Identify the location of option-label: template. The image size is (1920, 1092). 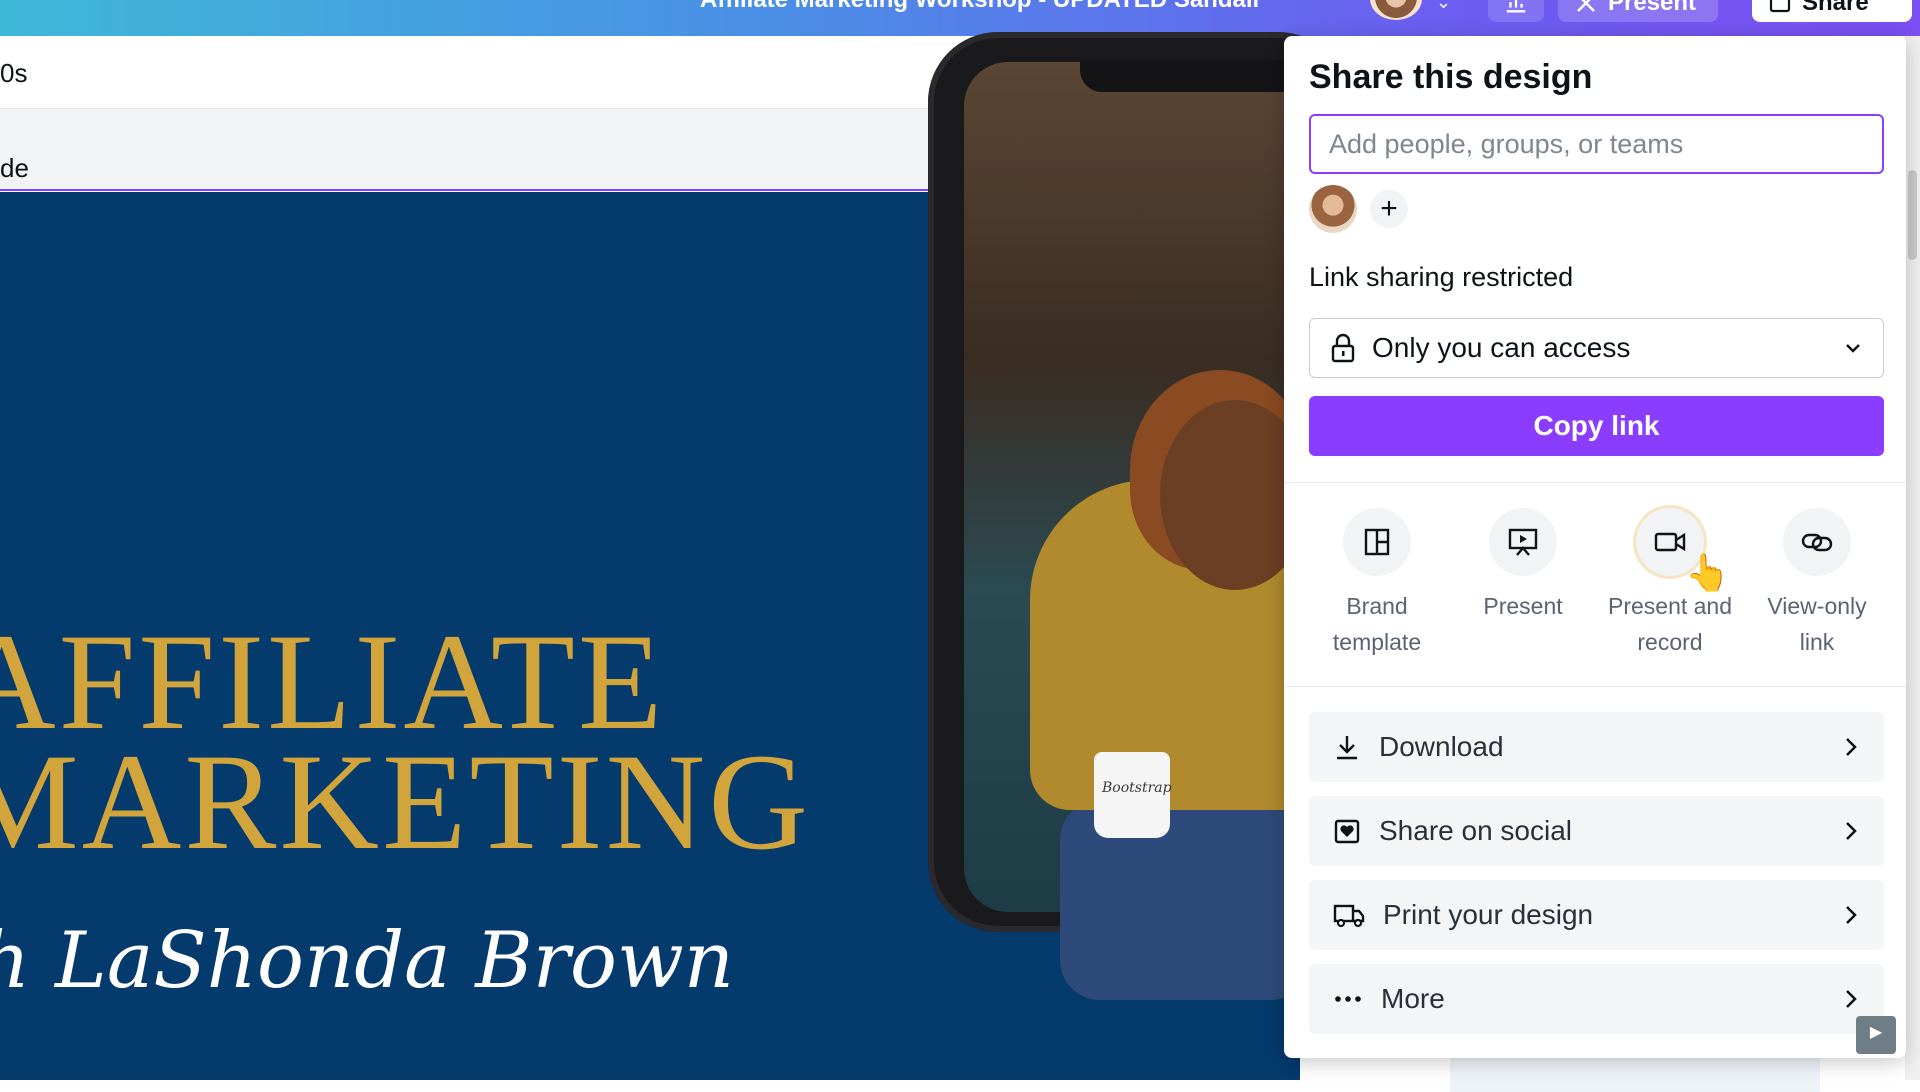
(1377, 642).